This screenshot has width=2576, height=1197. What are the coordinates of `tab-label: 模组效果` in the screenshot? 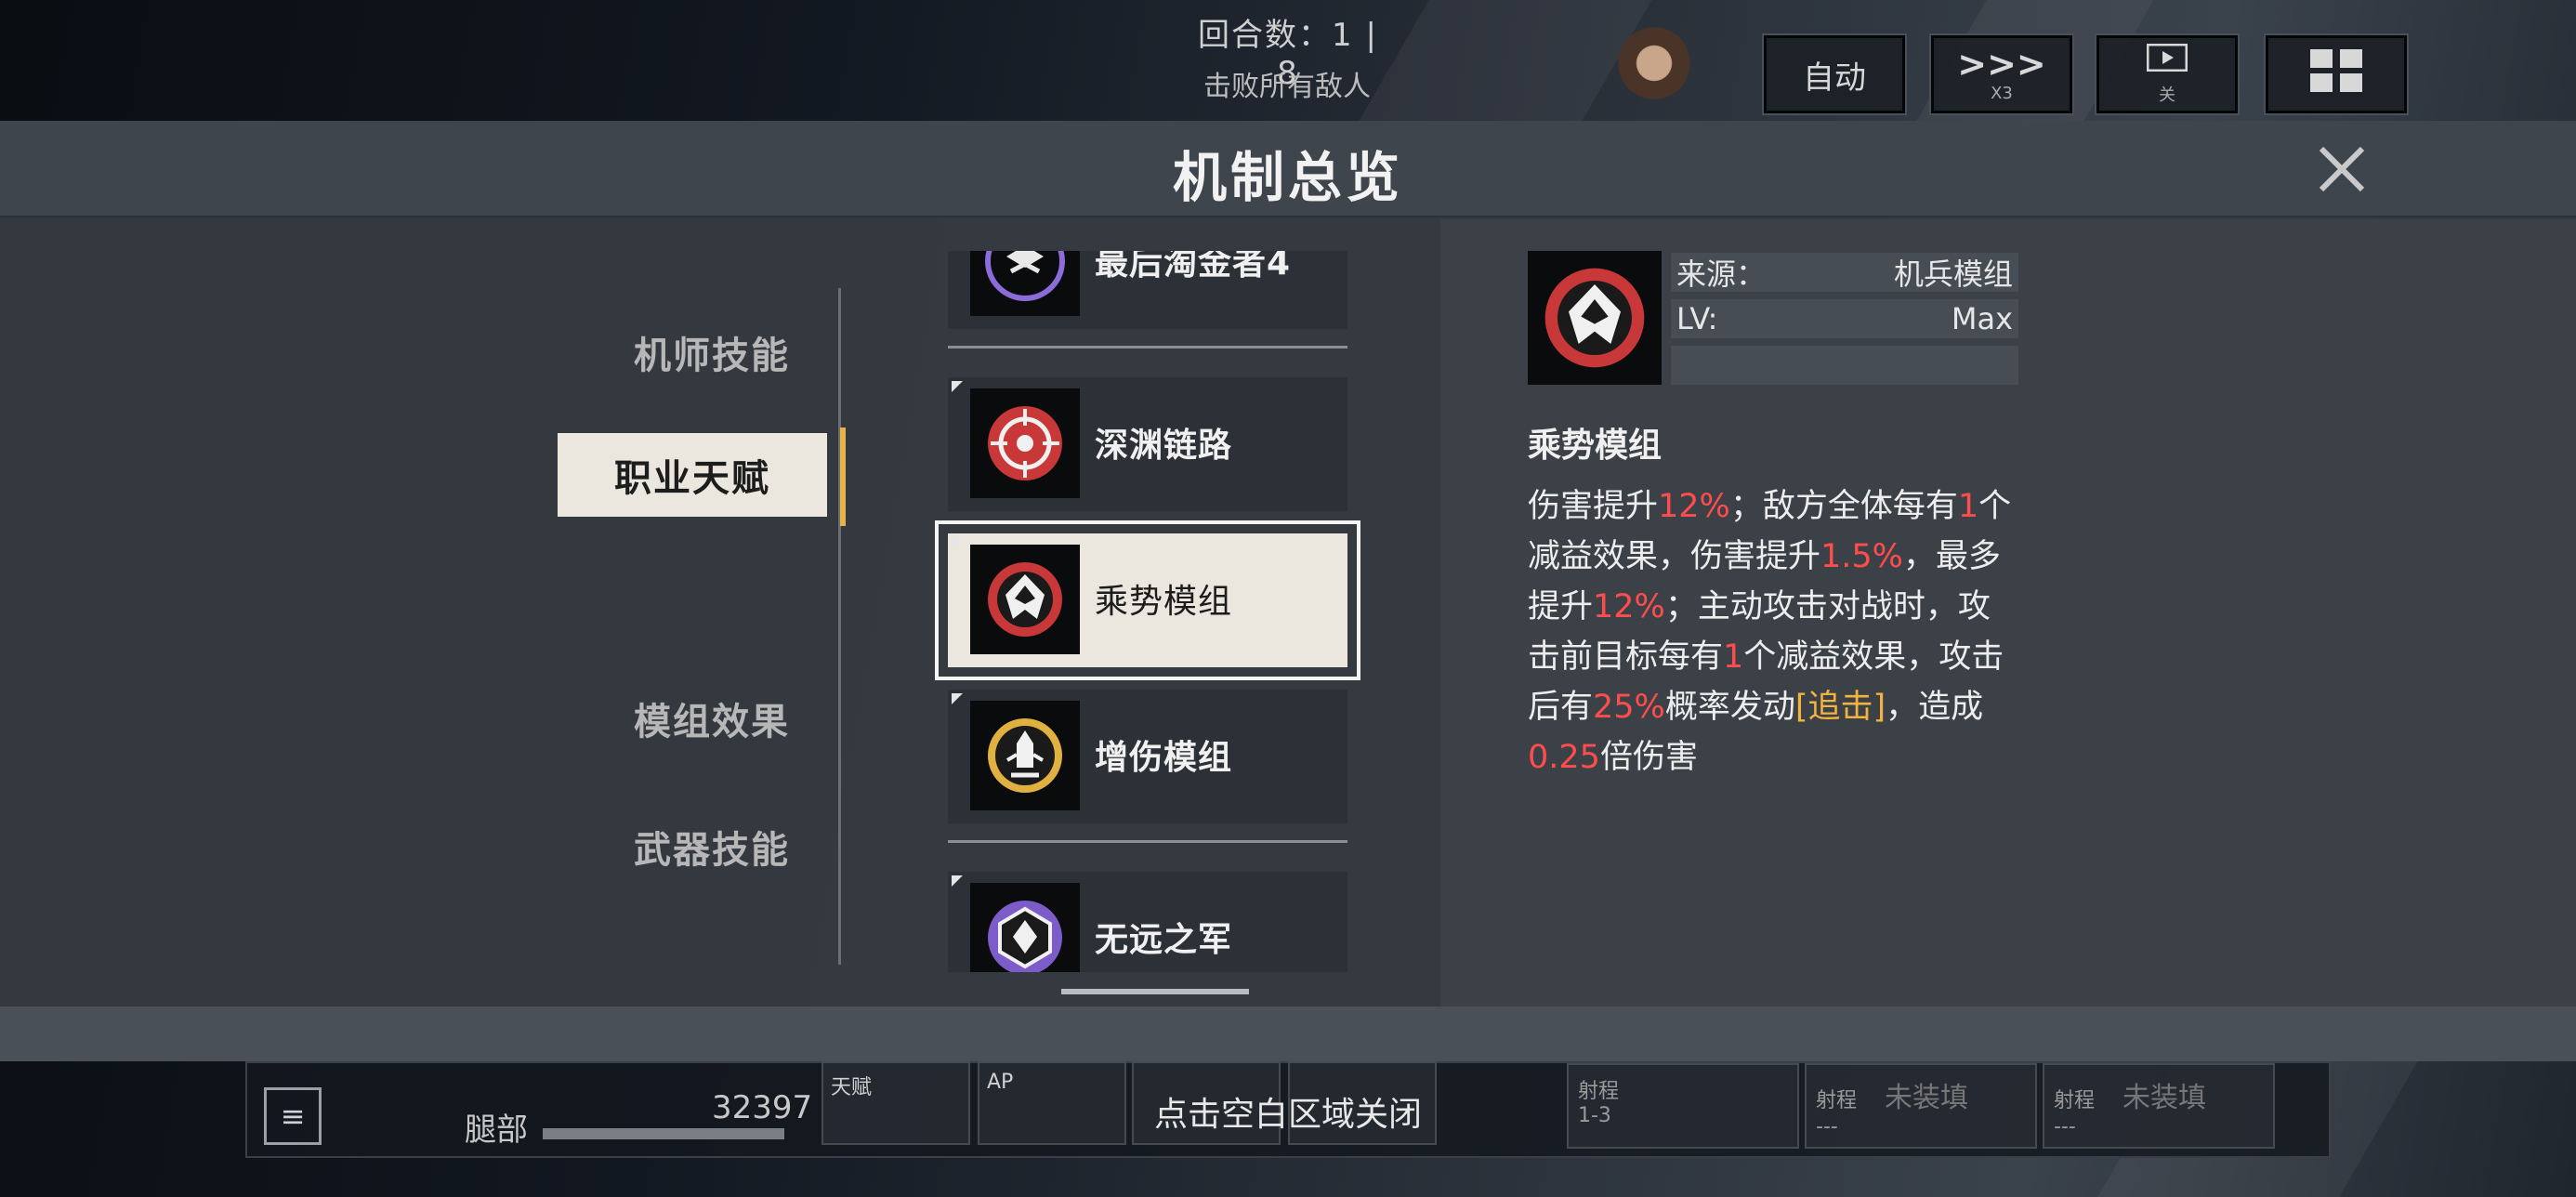 It's located at (712, 722).